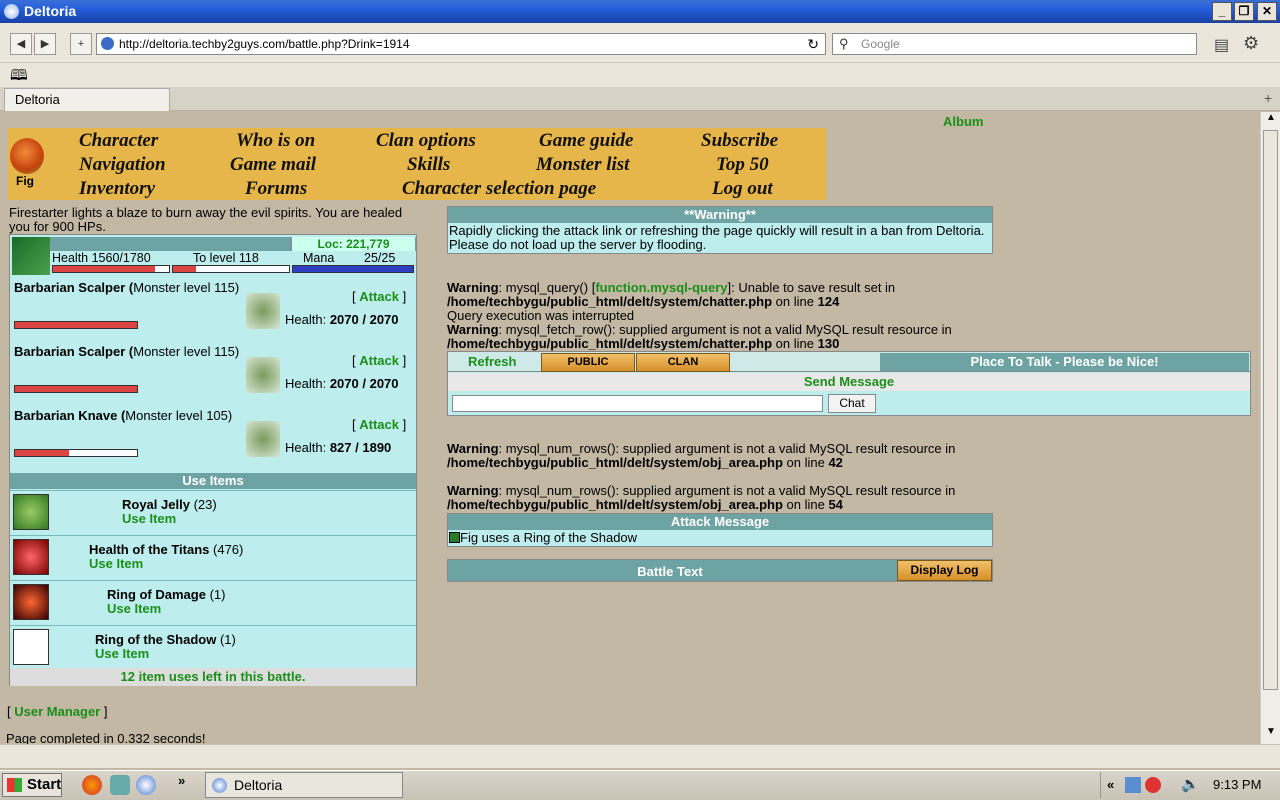 The image size is (1280, 800). I want to click on item-qty: (476), so click(228, 549).